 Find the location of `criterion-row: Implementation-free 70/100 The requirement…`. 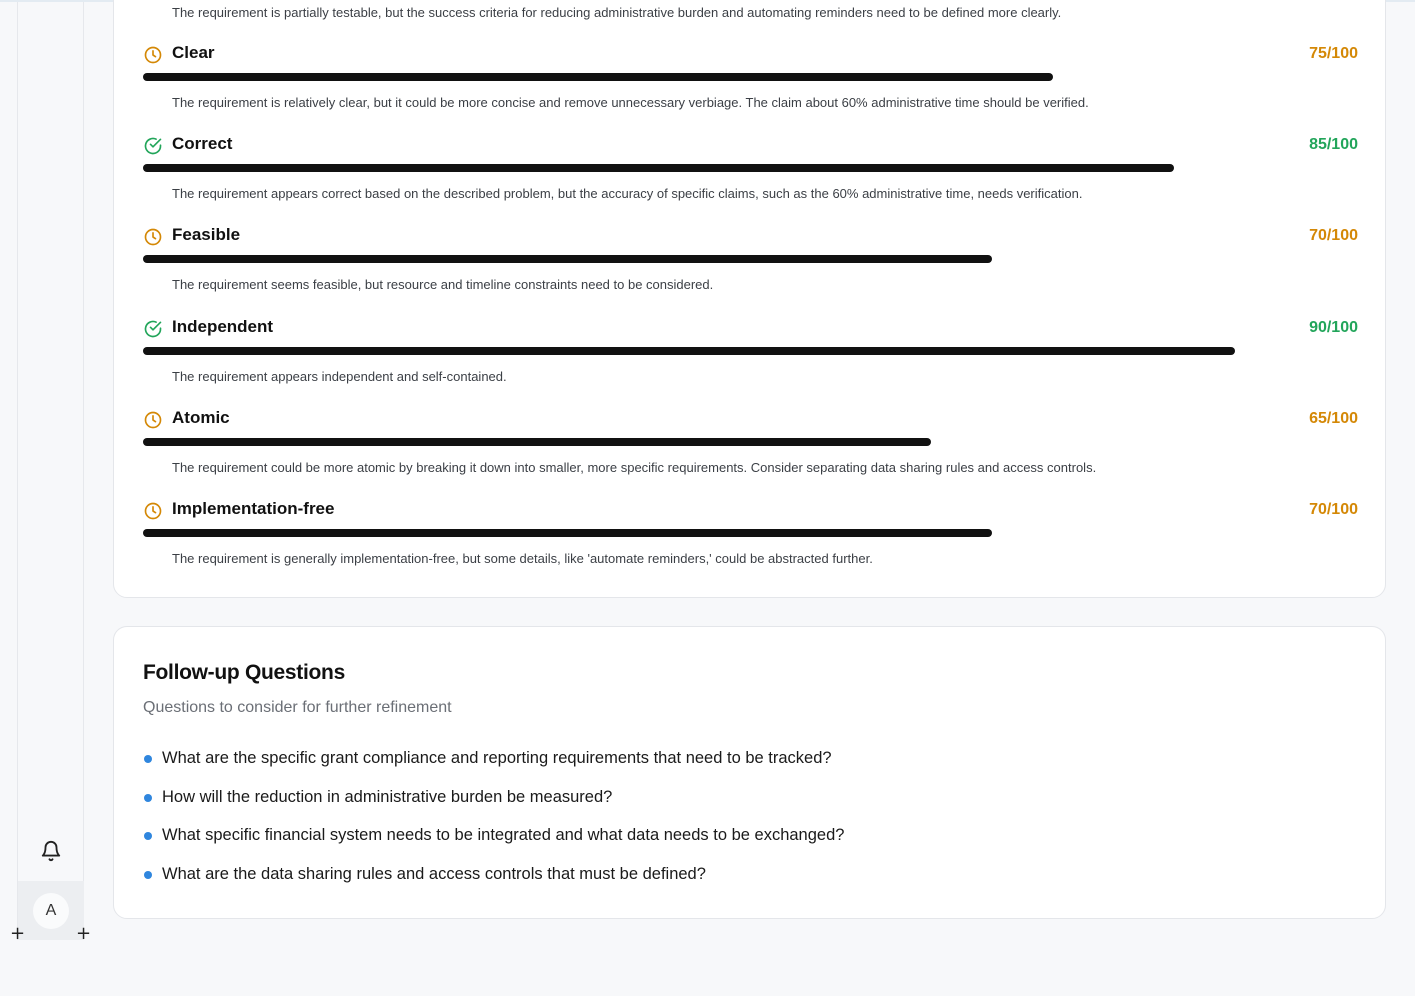

criterion-row: Implementation-free 70/100 The requirement… is located at coordinates (750, 544).